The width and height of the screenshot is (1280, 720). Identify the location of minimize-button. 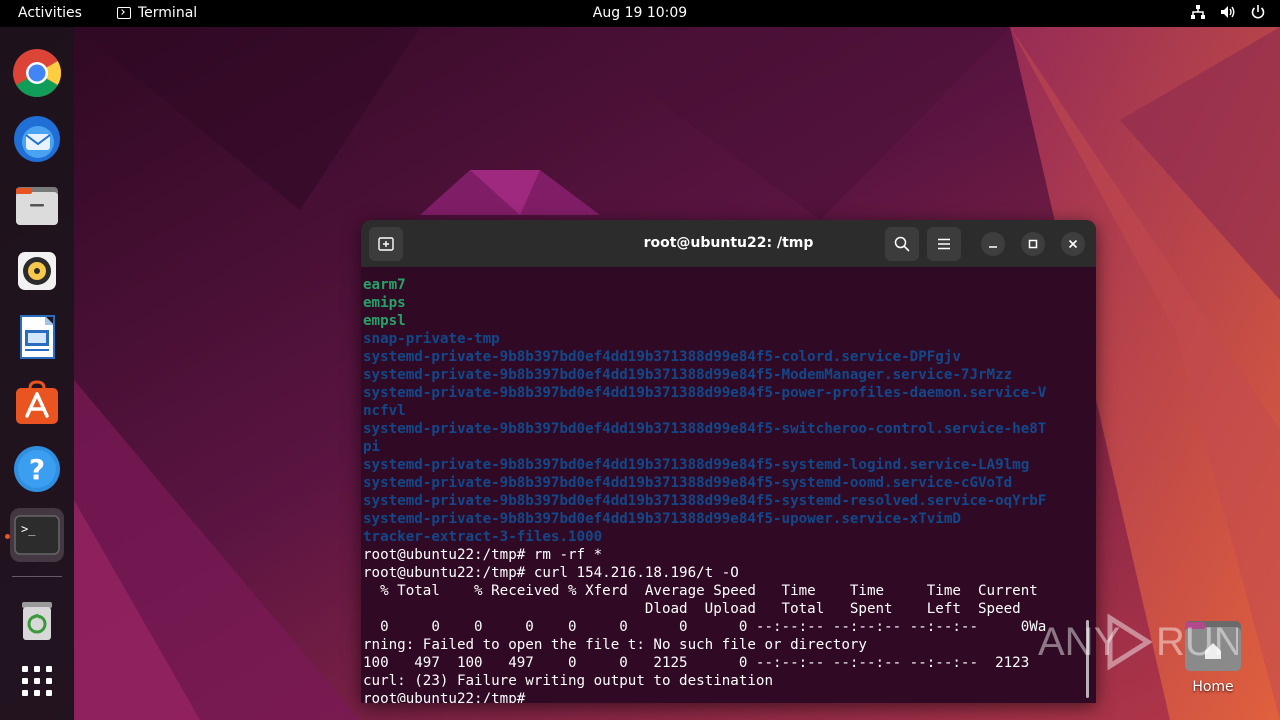
(993, 244).